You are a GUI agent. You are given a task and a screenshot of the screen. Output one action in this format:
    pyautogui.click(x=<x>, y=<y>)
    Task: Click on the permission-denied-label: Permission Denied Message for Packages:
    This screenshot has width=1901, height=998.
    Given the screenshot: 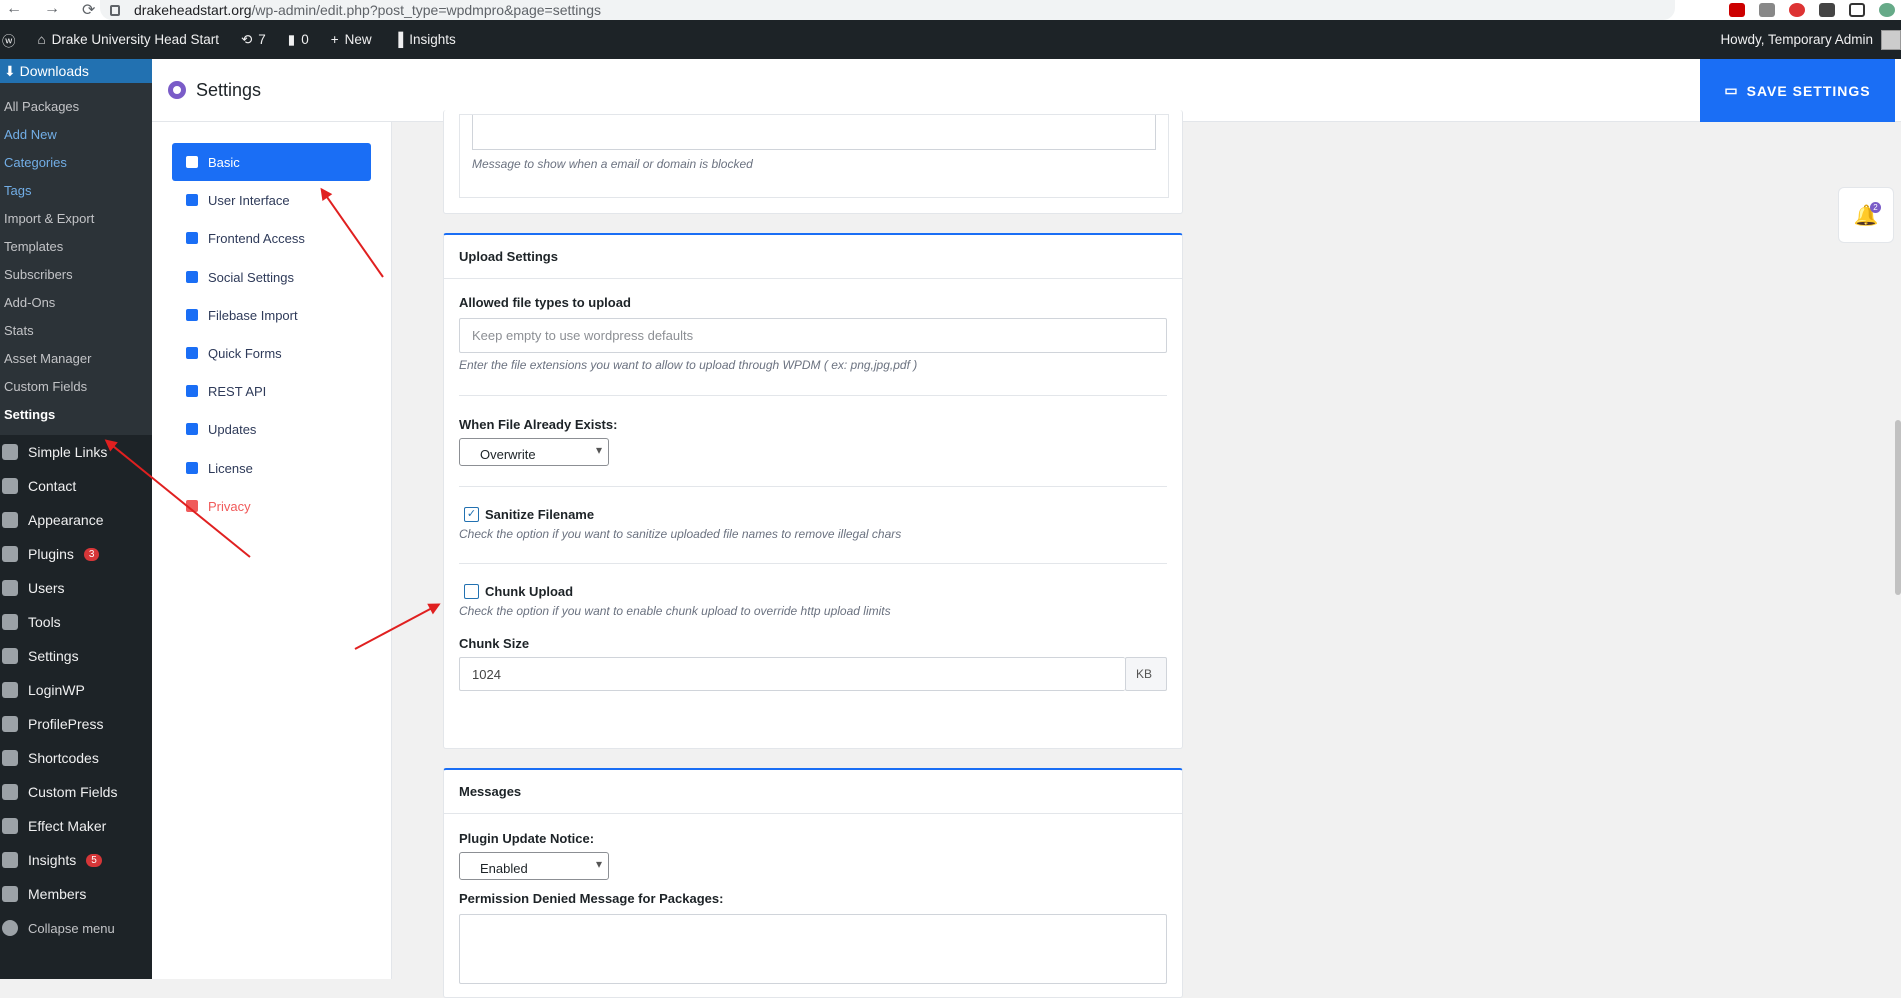 What is the action you would take?
    pyautogui.click(x=591, y=898)
    